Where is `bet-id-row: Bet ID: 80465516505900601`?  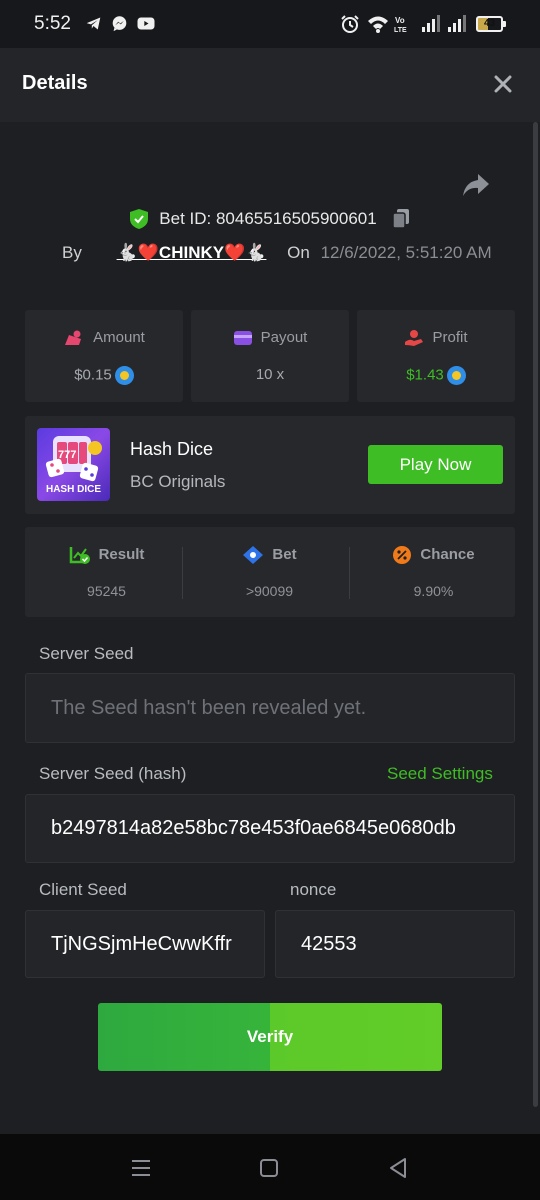 bet-id-row: Bet ID: 80465516505900601 is located at coordinates (270, 222).